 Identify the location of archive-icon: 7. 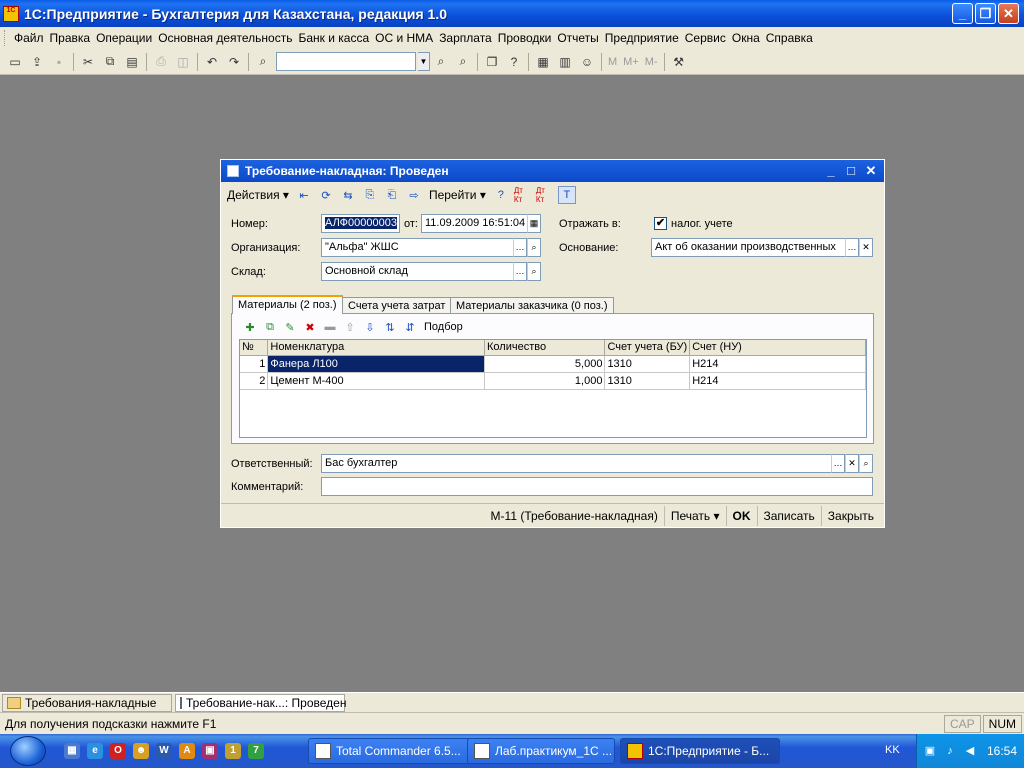
(256, 751).